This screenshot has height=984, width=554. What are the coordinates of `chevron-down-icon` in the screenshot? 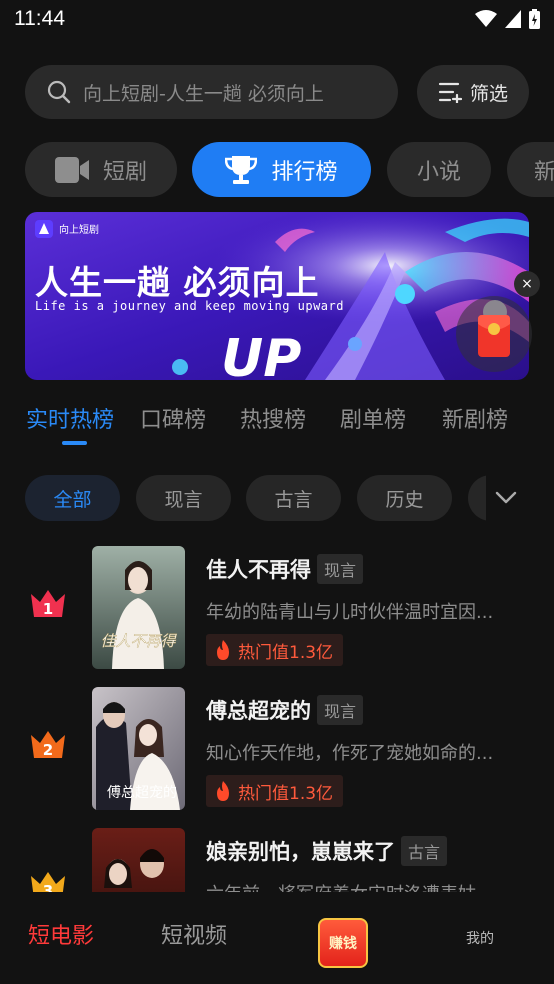 It's located at (506, 497).